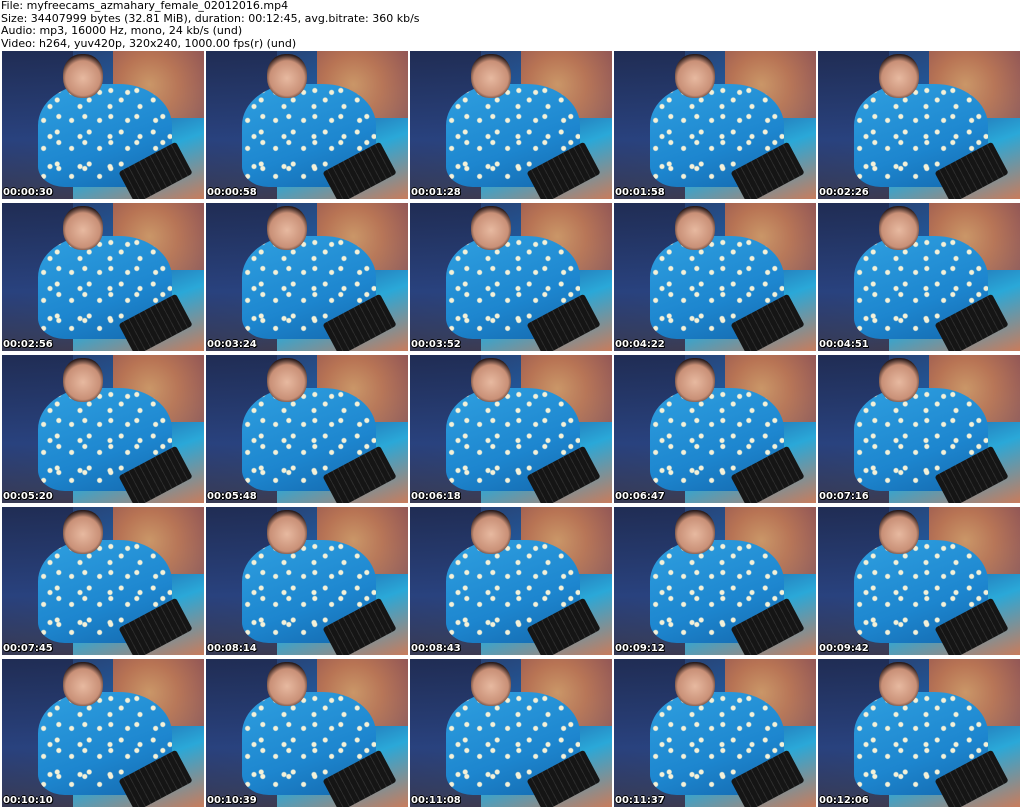 This screenshot has height=811, width=1024. I want to click on thumbnail-timestamp: 00:04:51, so click(844, 344).